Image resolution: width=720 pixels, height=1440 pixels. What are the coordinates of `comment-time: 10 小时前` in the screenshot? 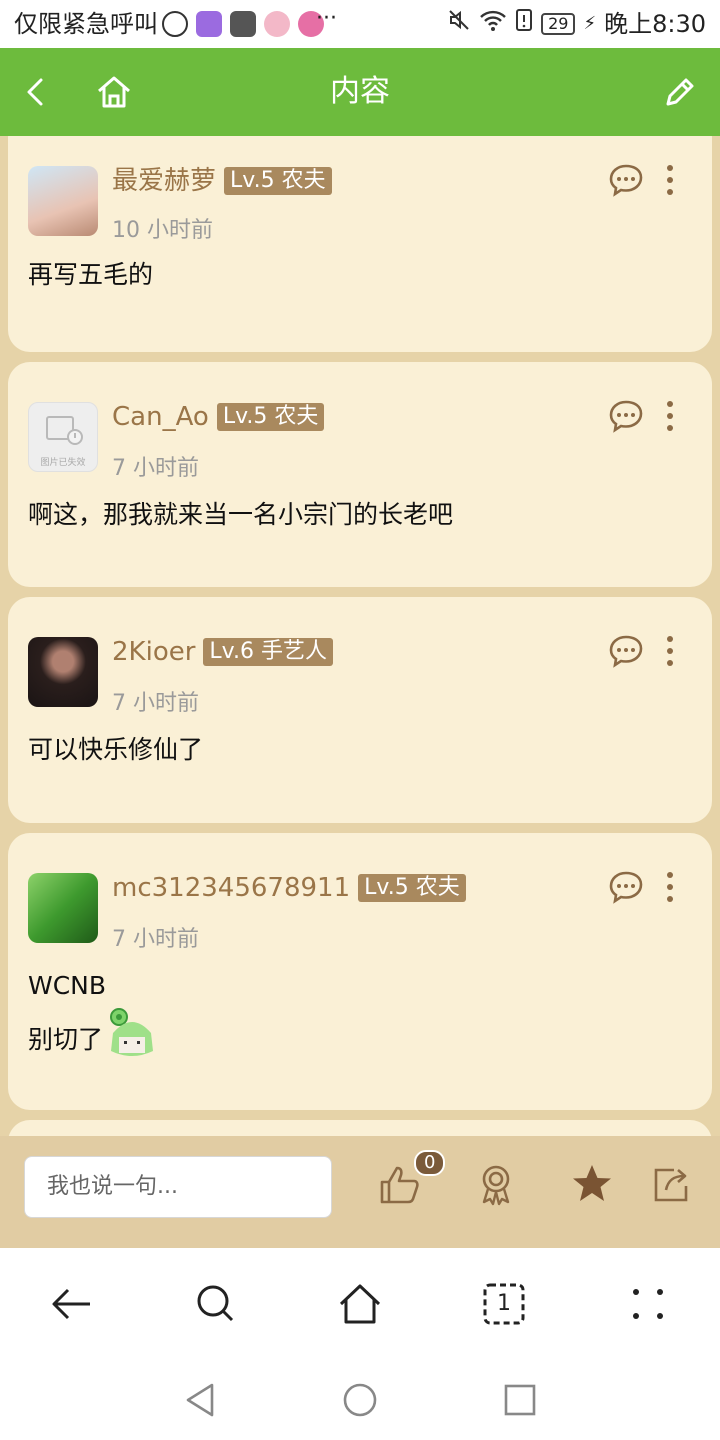 It's located at (162, 230).